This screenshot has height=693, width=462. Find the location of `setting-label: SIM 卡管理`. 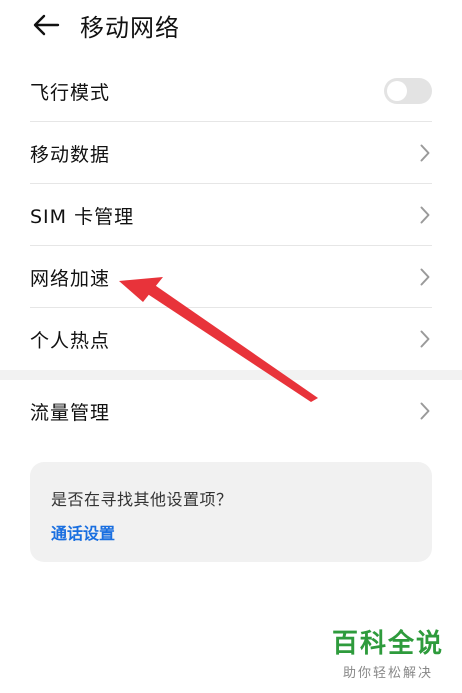

setting-label: SIM 卡管理 is located at coordinates (82, 216).